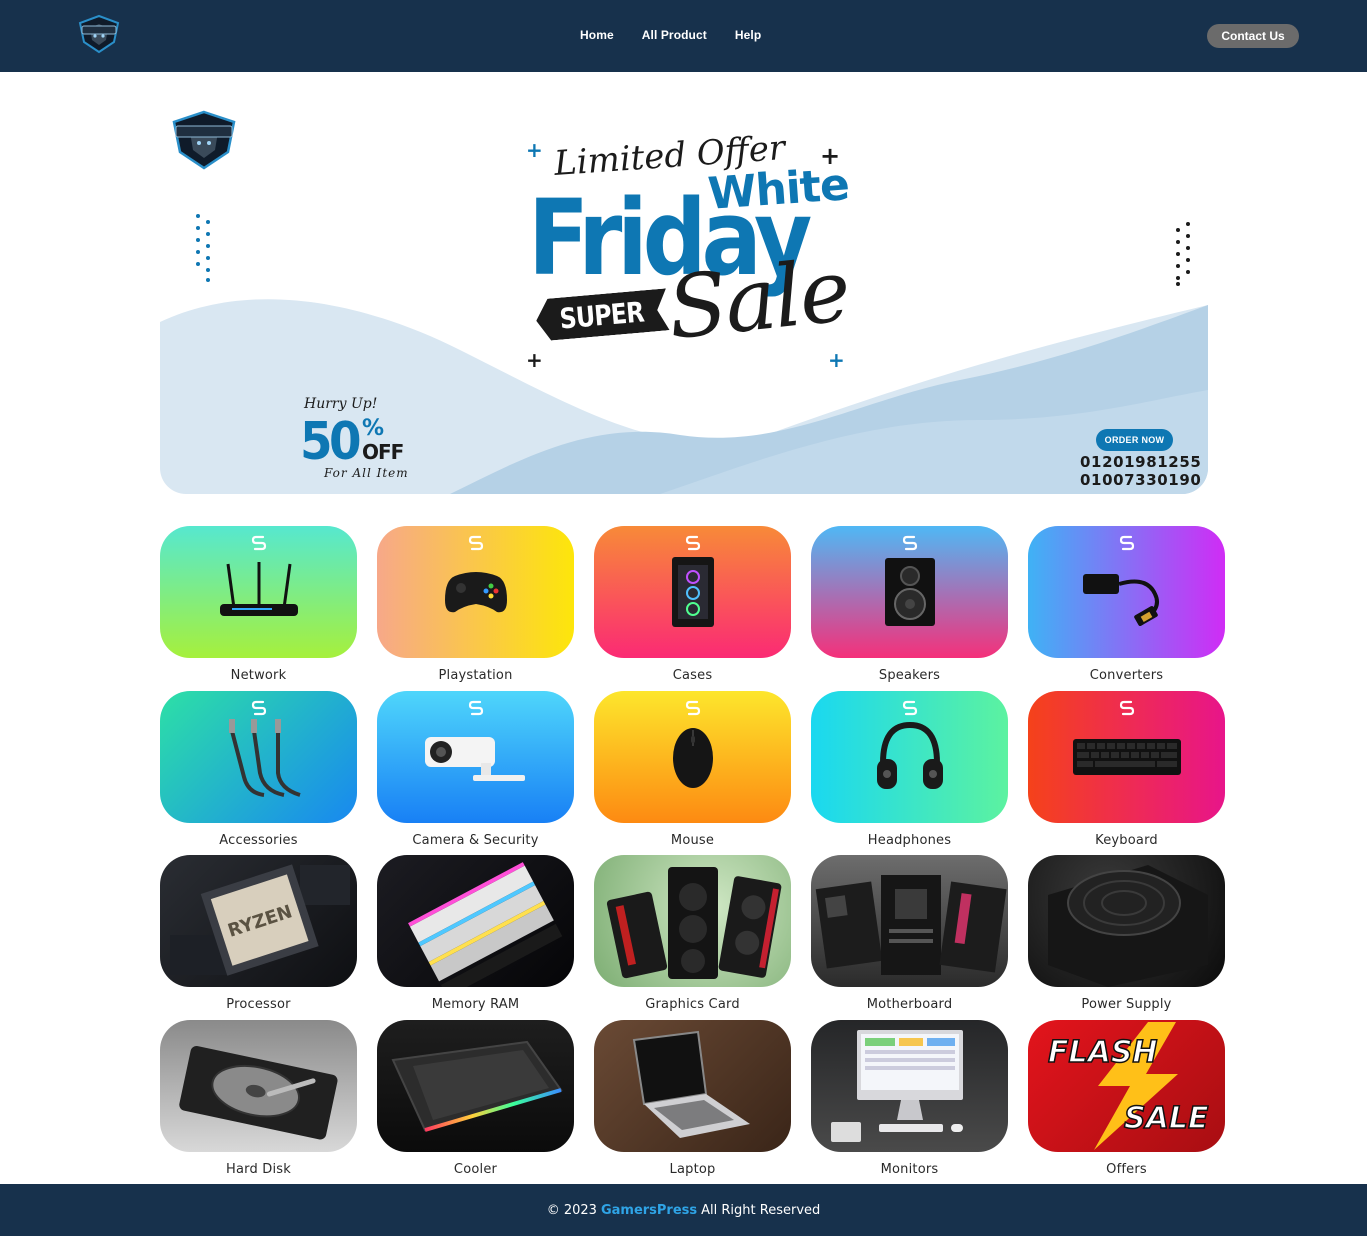 Image resolution: width=1367 pixels, height=1236 pixels. I want to click on cooling-pad-photo, so click(477, 1086).